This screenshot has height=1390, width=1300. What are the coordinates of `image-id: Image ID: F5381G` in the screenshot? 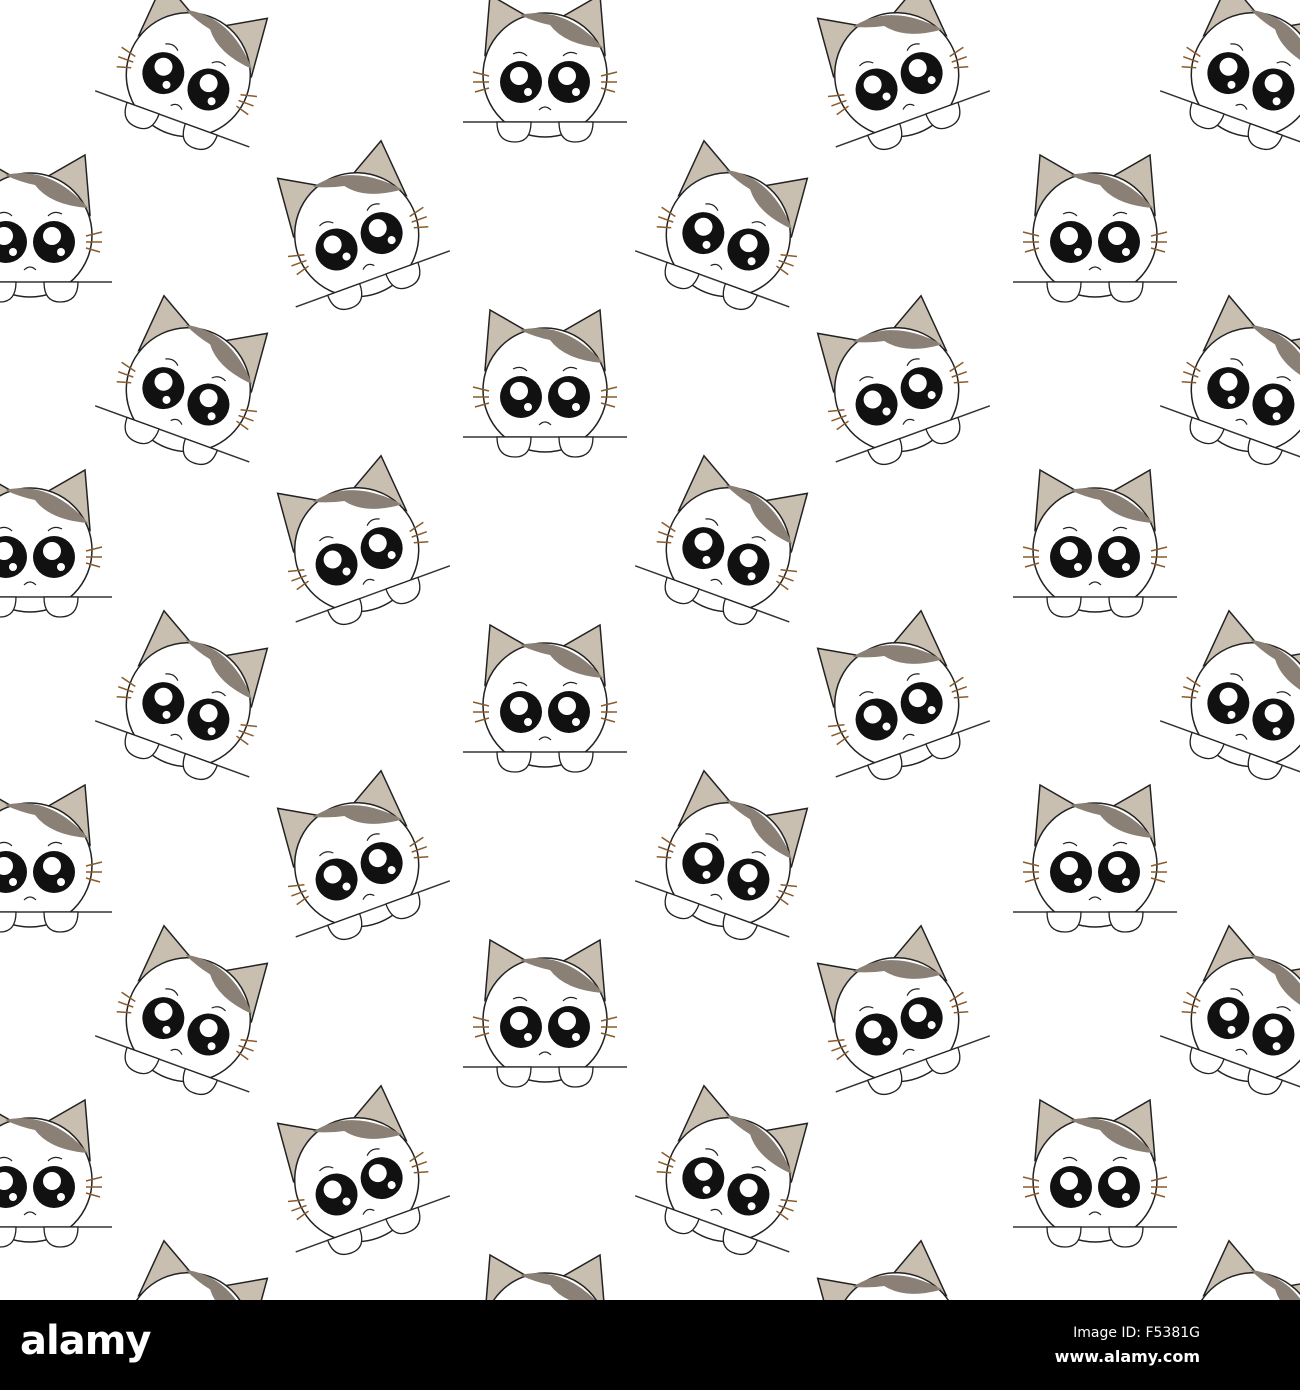 It's located at (1136, 1333).